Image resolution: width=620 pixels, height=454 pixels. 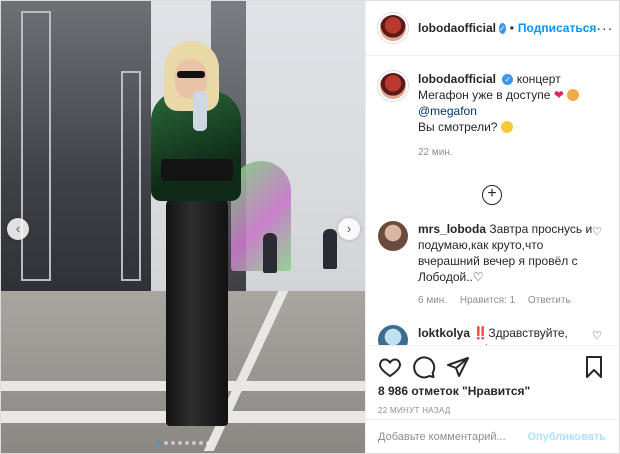 What do you see at coordinates (492, 391) in the screenshot?
I see `likes-count: 8 986 отметок "Нравится"` at bounding box center [492, 391].